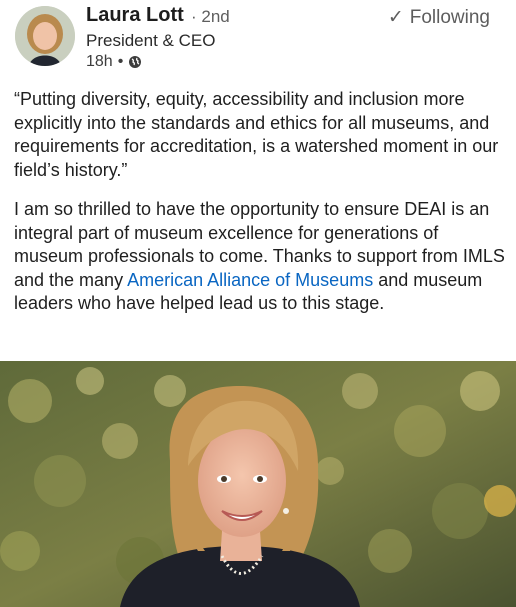 The width and height of the screenshot is (516, 607). I want to click on author-name: Laura Lott, so click(135, 15).